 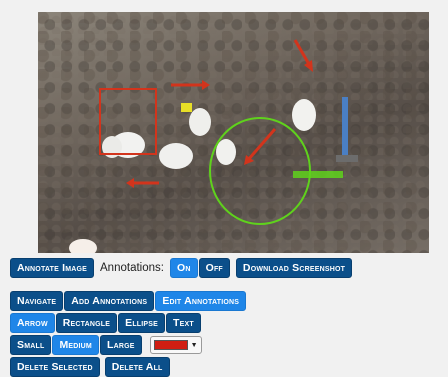 What do you see at coordinates (345, 127) in the screenshot?
I see `hammer-handle` at bounding box center [345, 127].